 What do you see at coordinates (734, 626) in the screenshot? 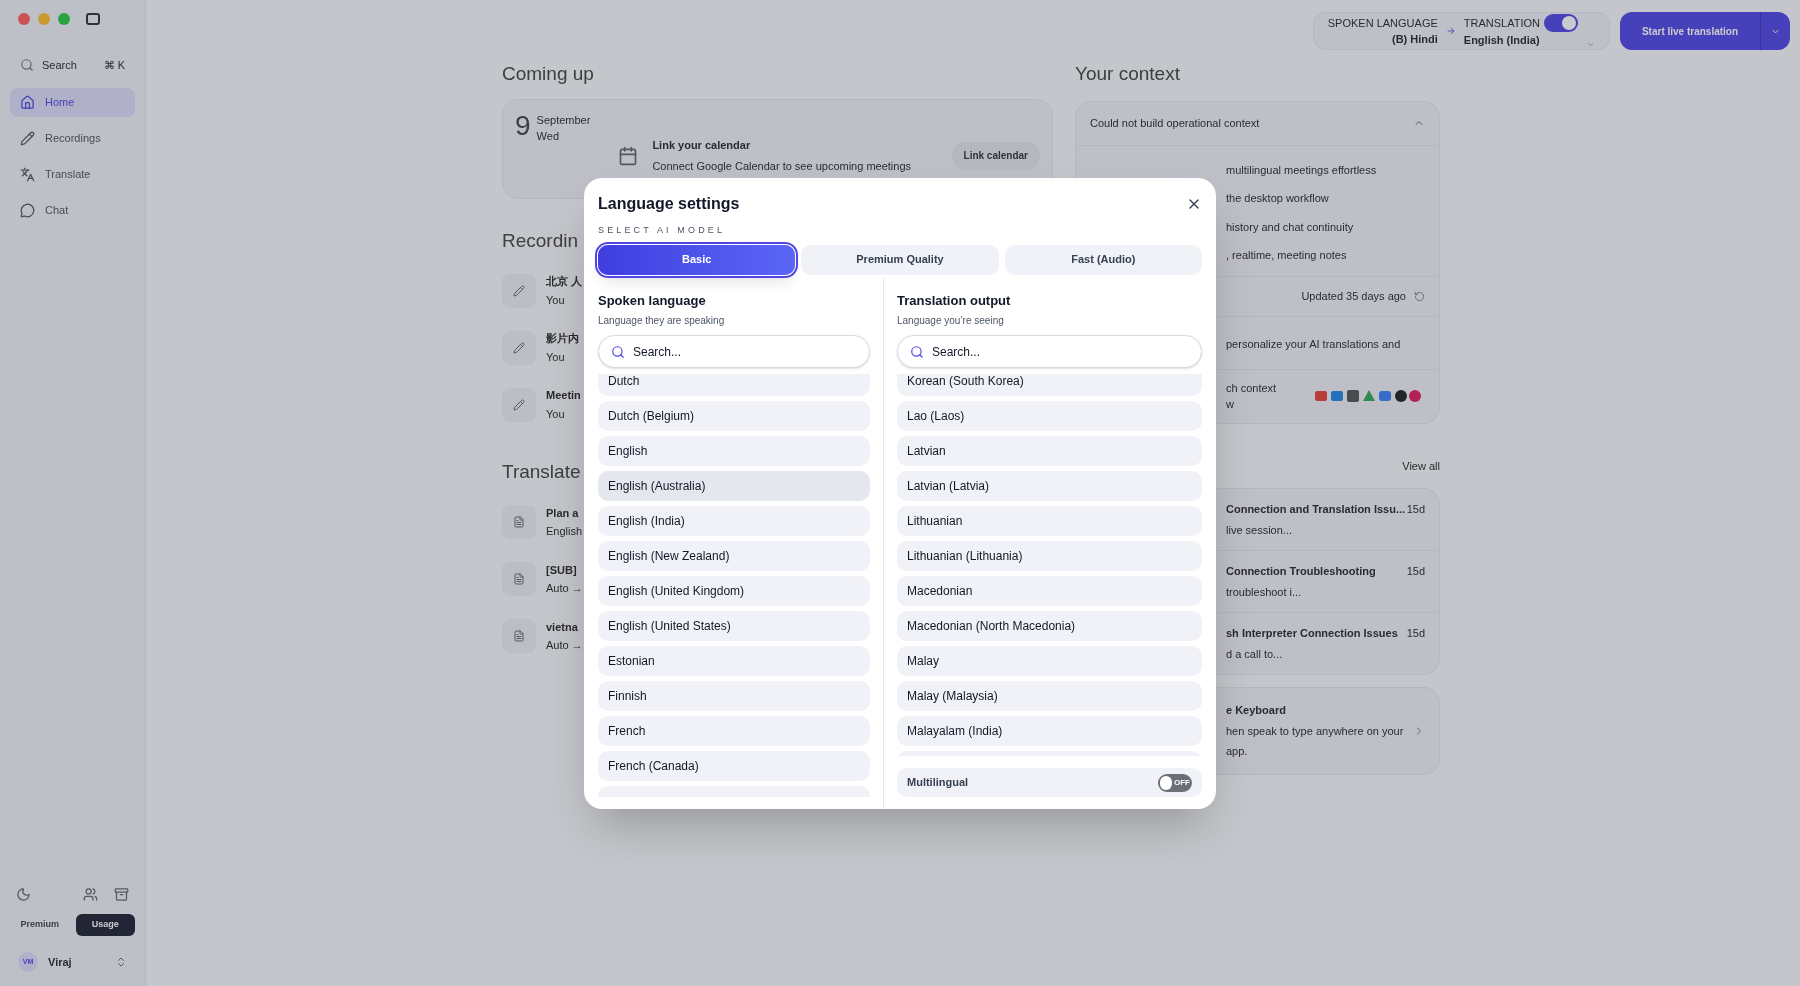
I see `language-option: English (United States)` at bounding box center [734, 626].